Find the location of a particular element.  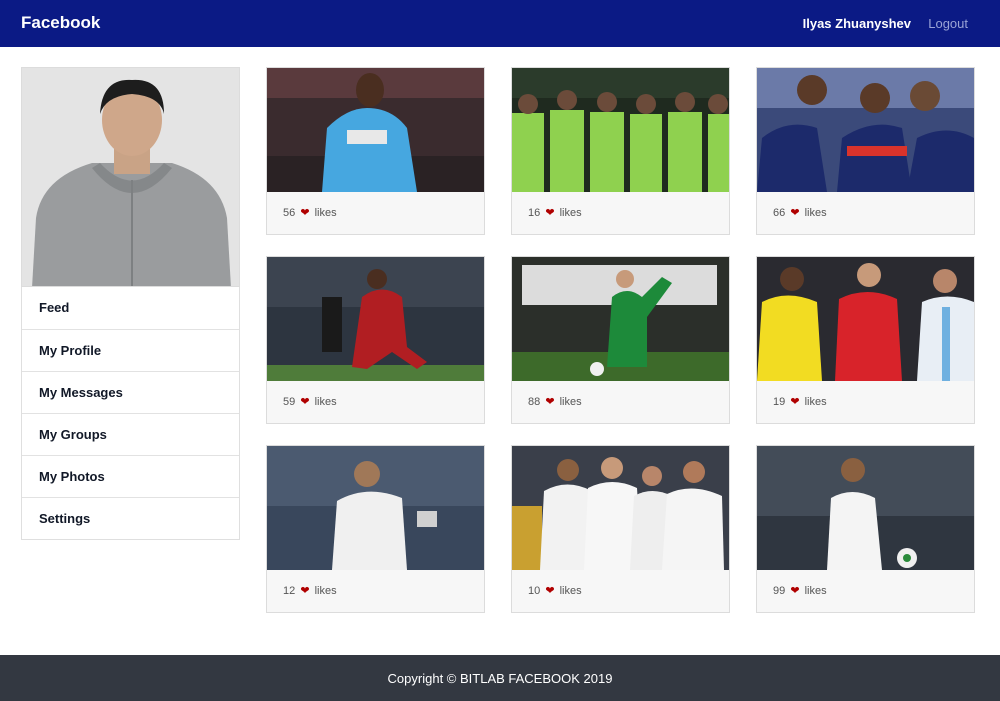

likes-count: 66 is located at coordinates (779, 213).